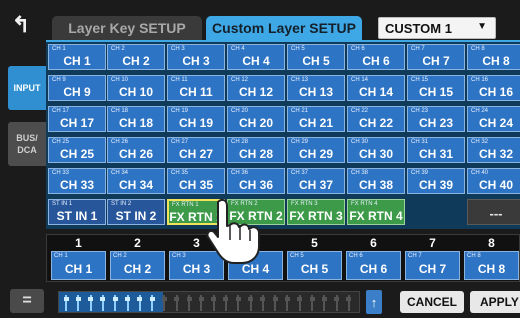  Describe the element at coordinates (316, 88) in the screenshot. I see `channel-button: CH 13 CH 13` at that location.